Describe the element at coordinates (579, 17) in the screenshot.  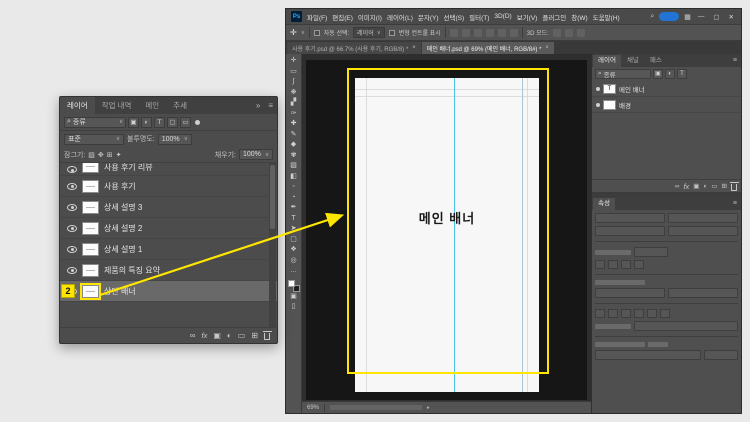
I see `menu-window: 창(W)` at that location.